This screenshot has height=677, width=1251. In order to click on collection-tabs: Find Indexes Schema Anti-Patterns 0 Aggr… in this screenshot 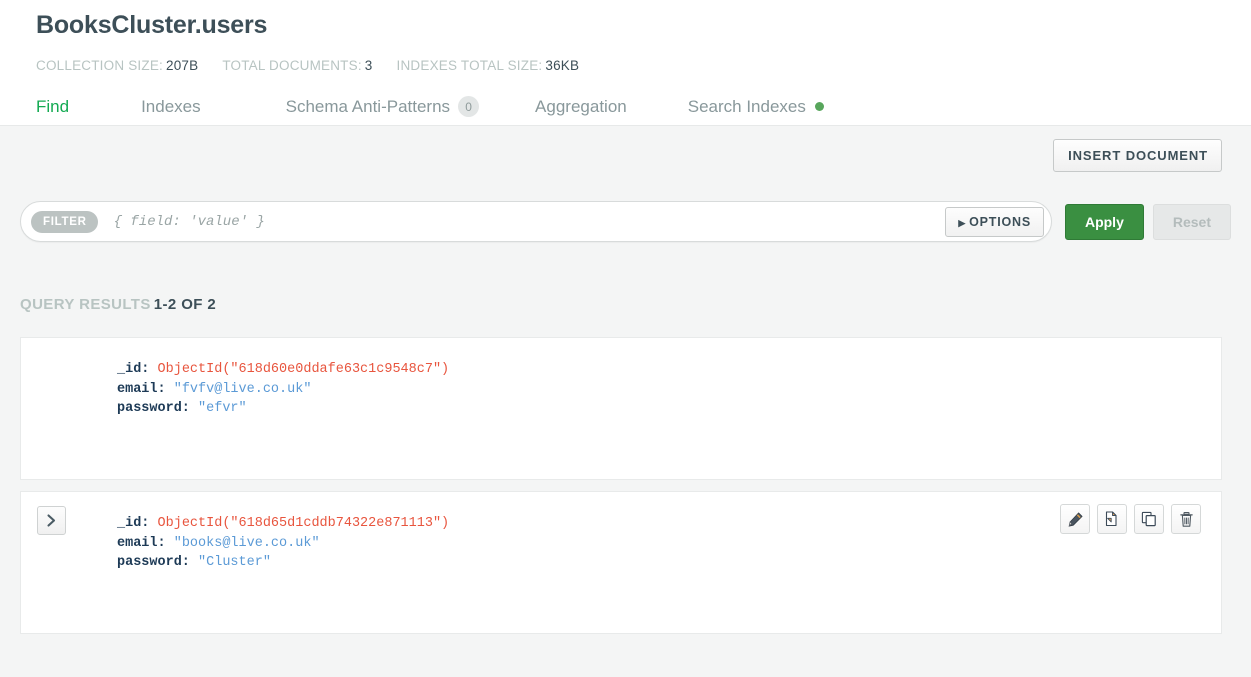, I will do `click(430, 106)`.